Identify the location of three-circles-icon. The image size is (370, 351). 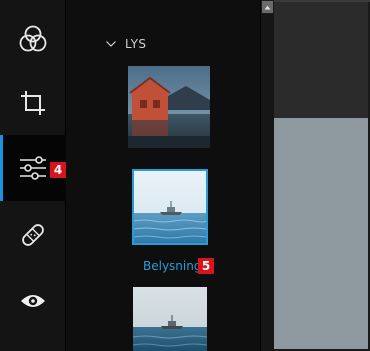
(33, 38).